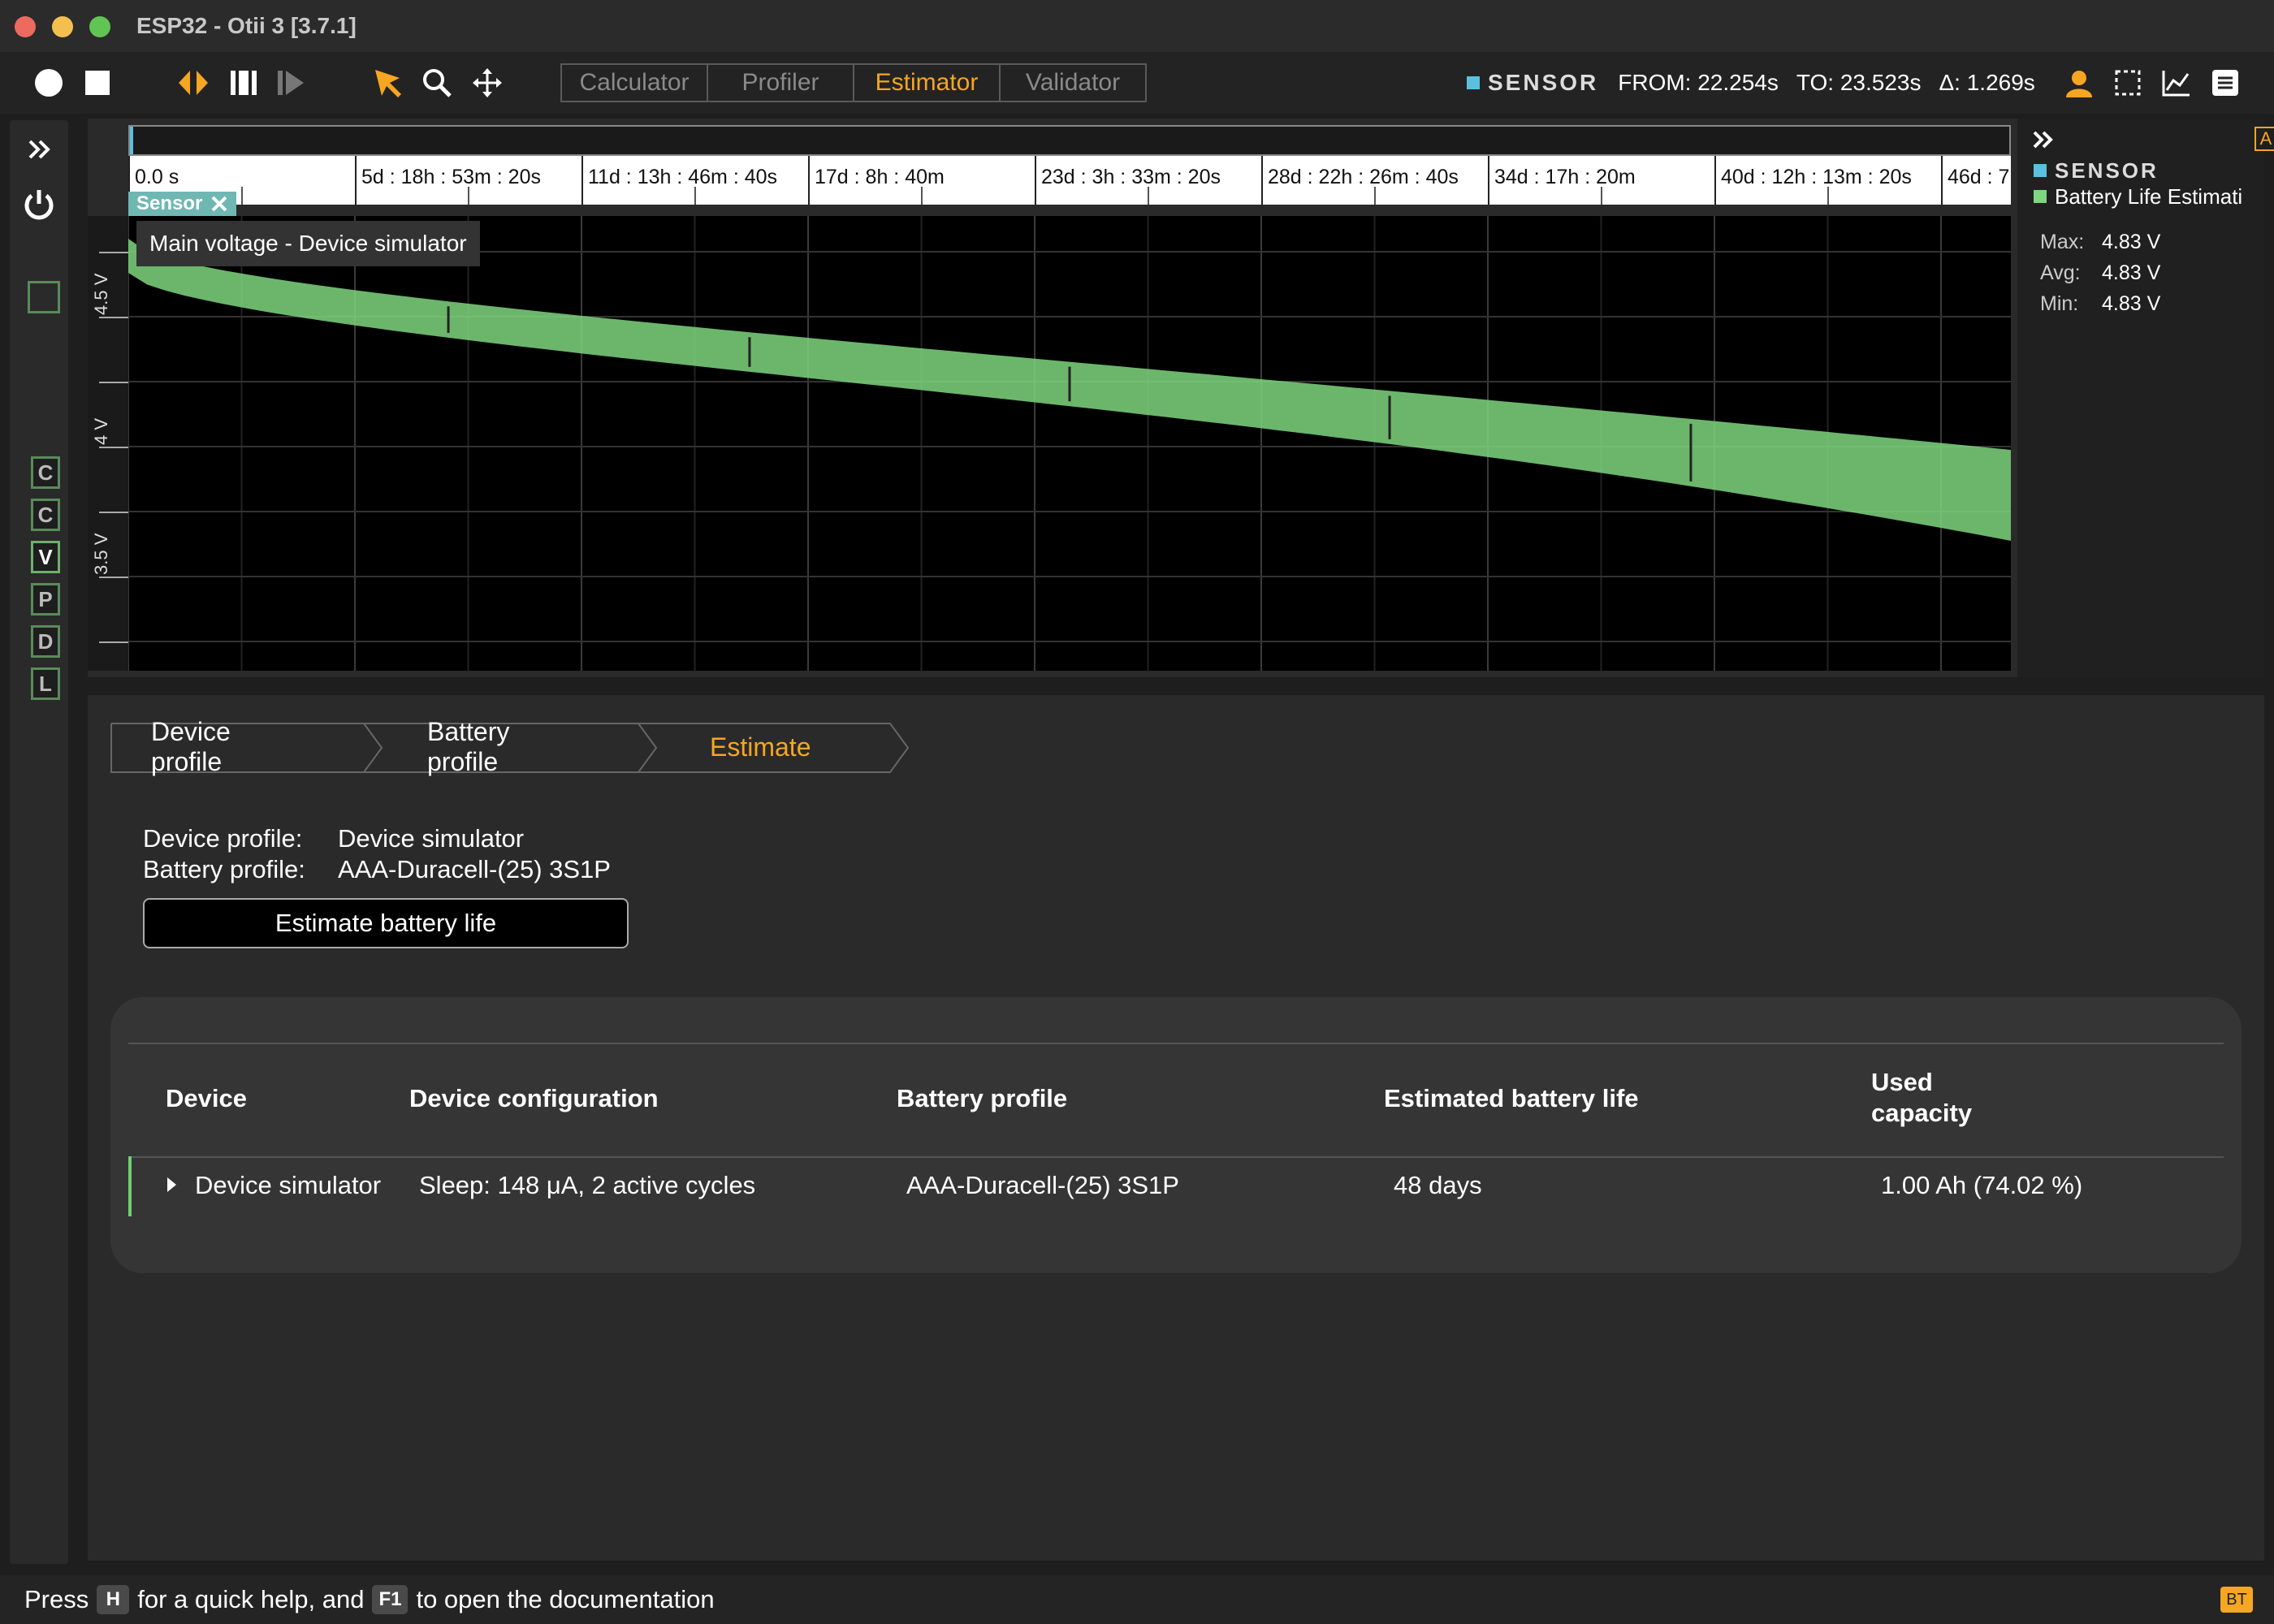  What do you see at coordinates (1364, 177) in the screenshot?
I see `time-tick-label: 28d : 22h : 26m : 40s` at bounding box center [1364, 177].